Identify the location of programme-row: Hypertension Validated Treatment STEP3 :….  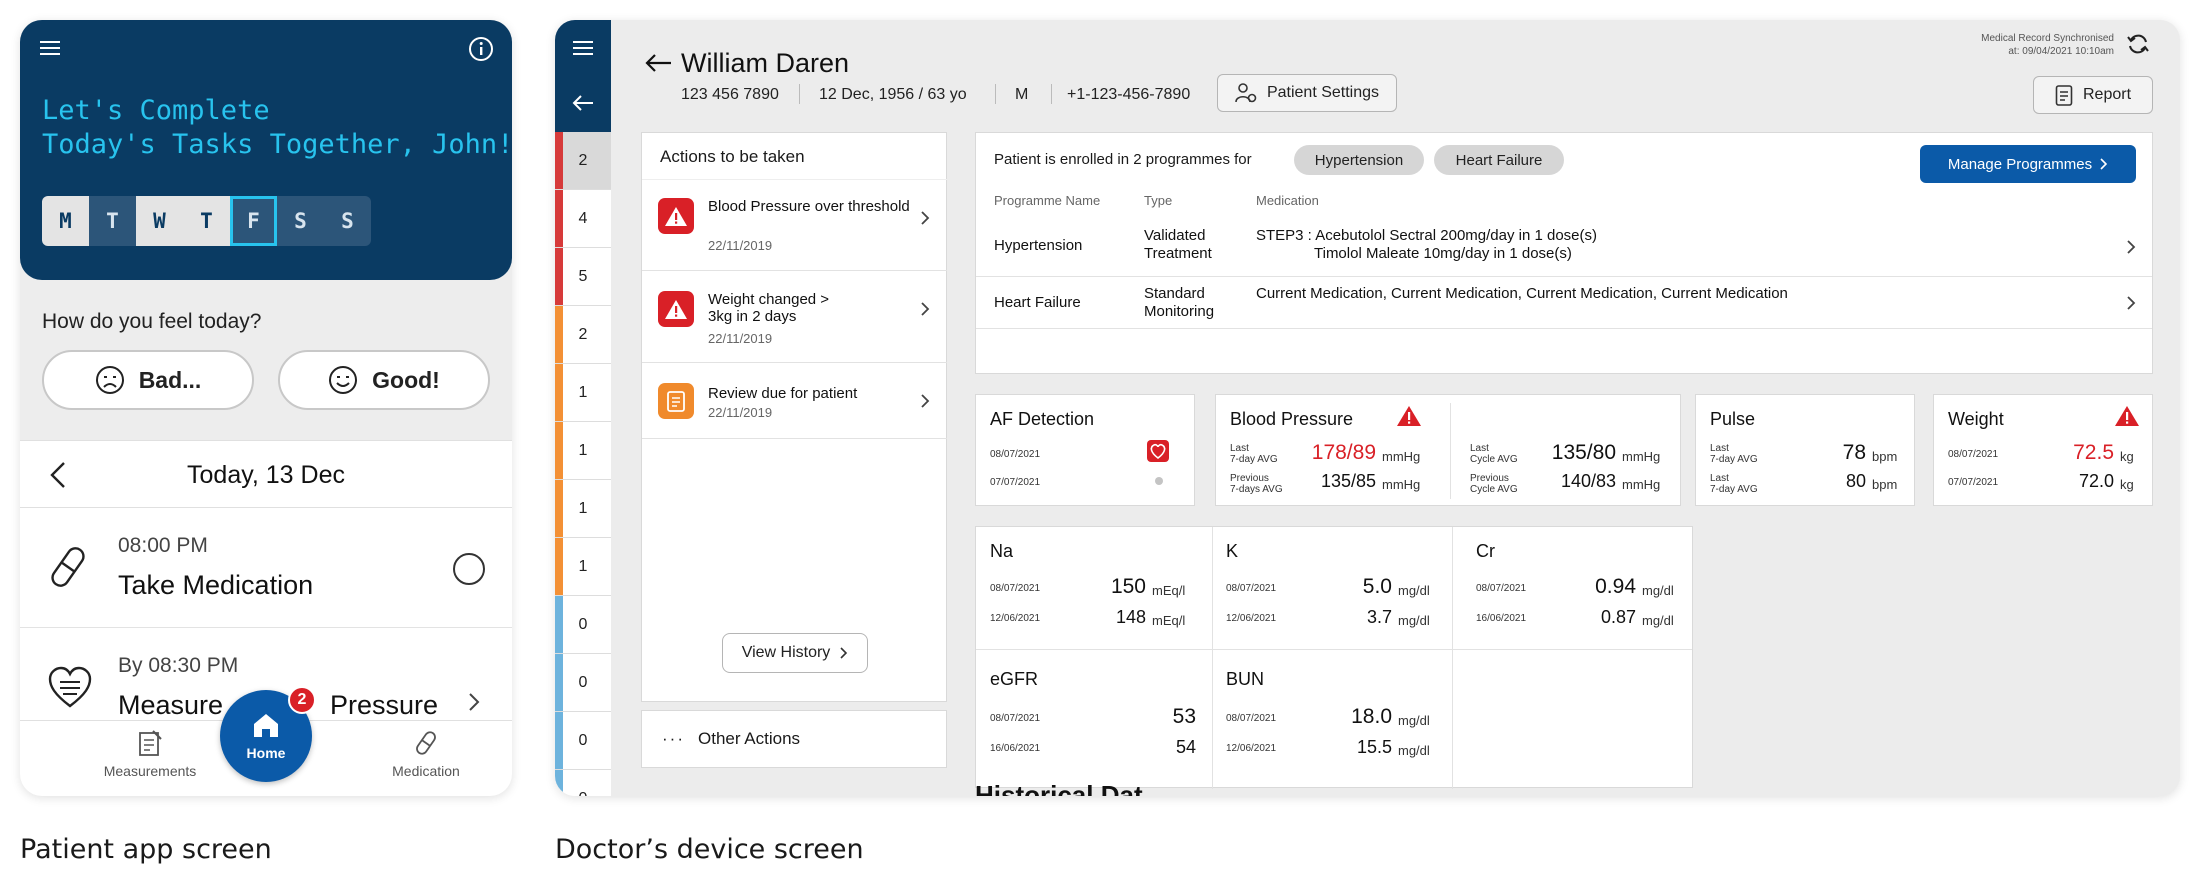
(1564, 247).